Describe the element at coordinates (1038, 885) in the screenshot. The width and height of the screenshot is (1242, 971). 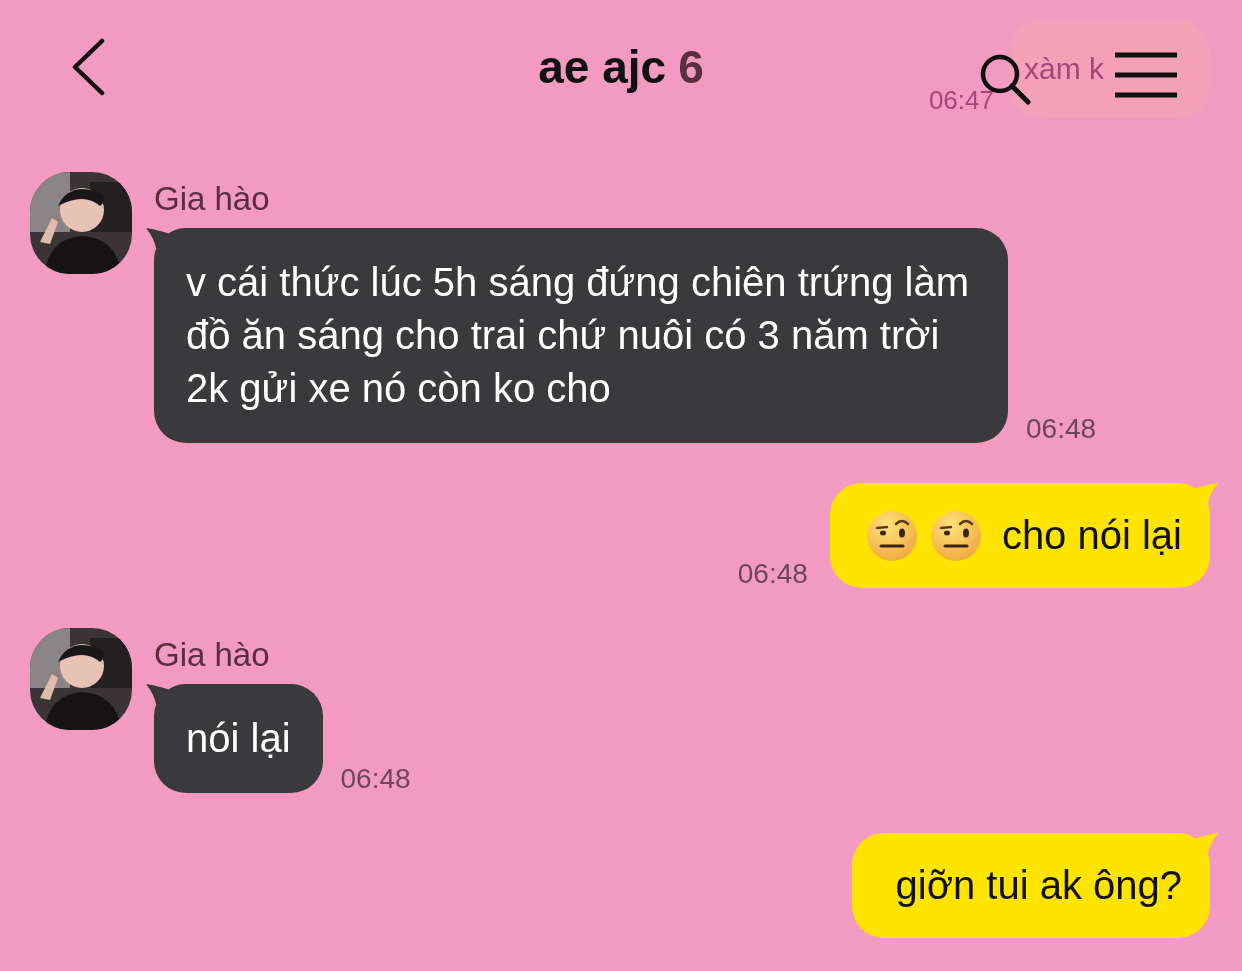
I see `message-text: giỡn tui ak ông?` at that location.